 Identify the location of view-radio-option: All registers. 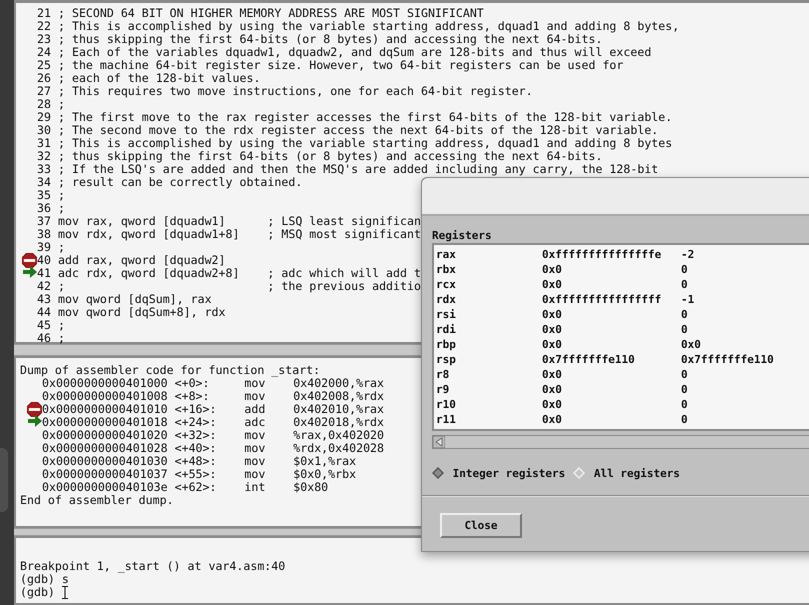
(626, 473).